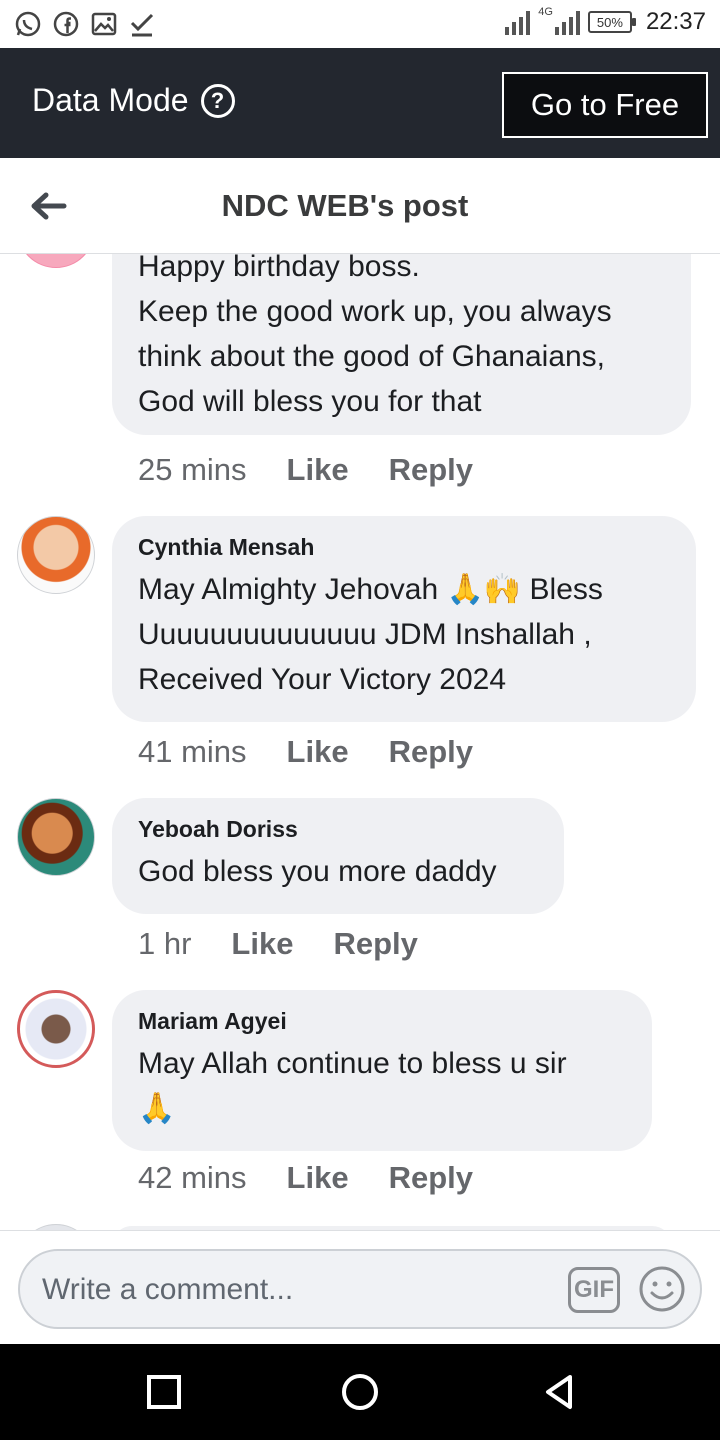 The width and height of the screenshot is (720, 1440). What do you see at coordinates (360, 24) in the screenshot?
I see `status-bar: 4G 50% 22:37` at bounding box center [360, 24].